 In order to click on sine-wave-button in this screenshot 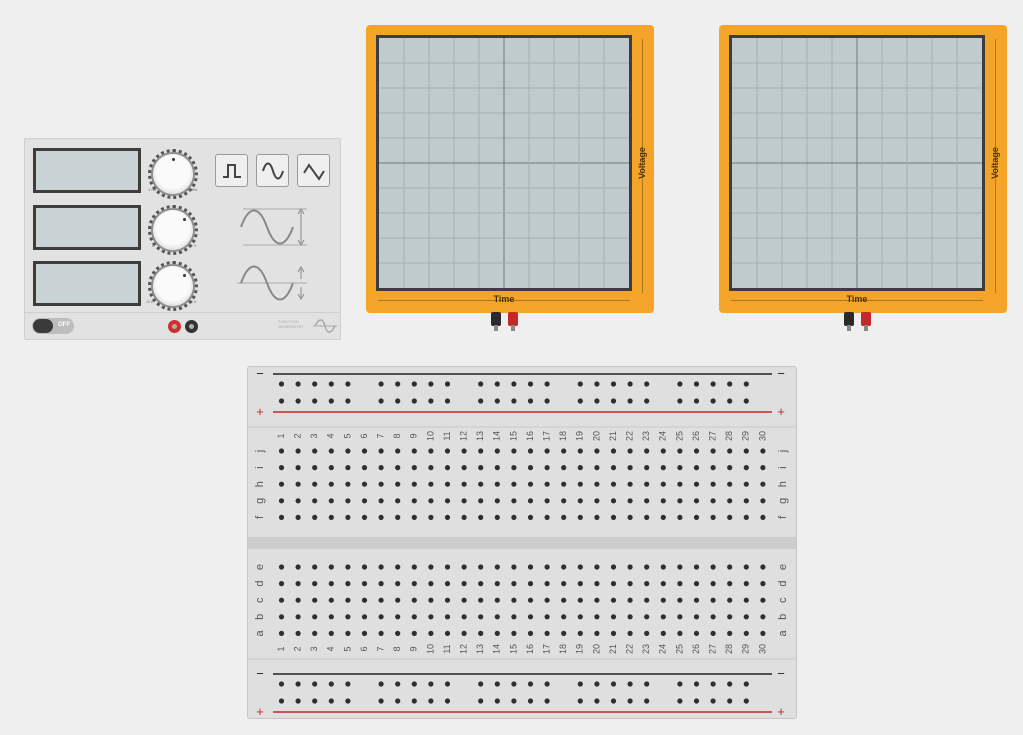, I will do `click(272, 170)`.